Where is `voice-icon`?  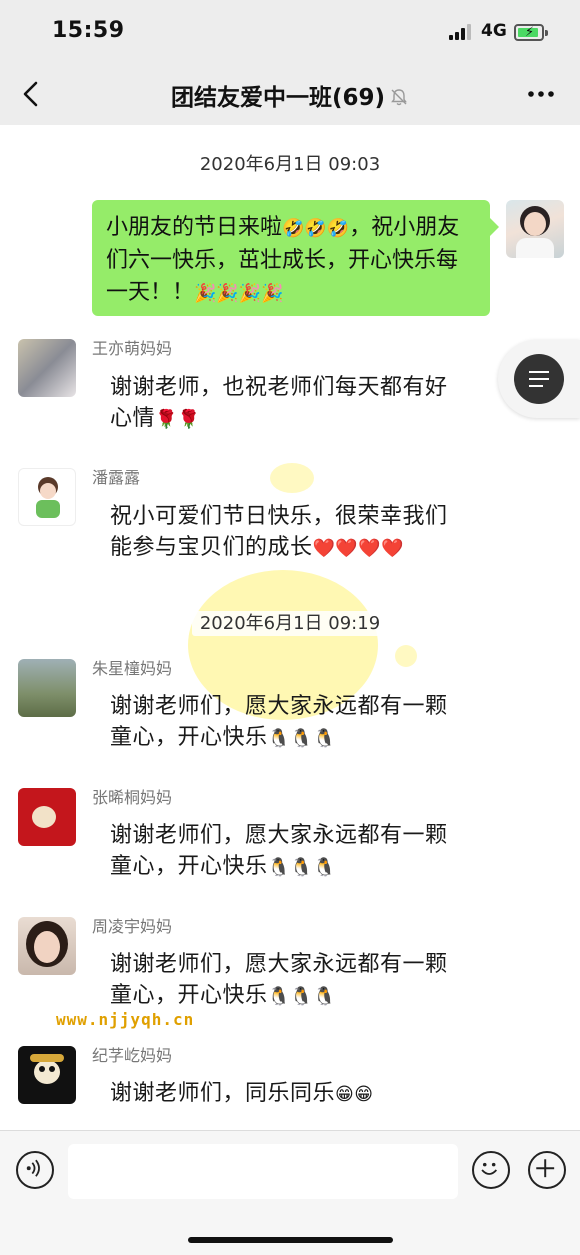 voice-icon is located at coordinates (35, 1170).